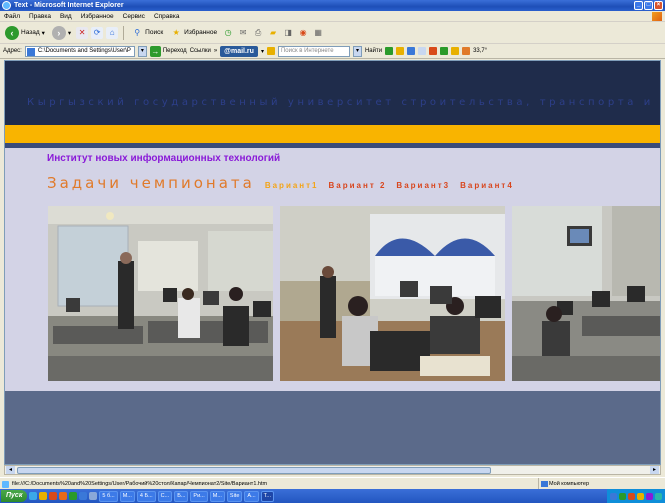 The image size is (665, 503). I want to click on tray-alert-icon, so click(631, 496).